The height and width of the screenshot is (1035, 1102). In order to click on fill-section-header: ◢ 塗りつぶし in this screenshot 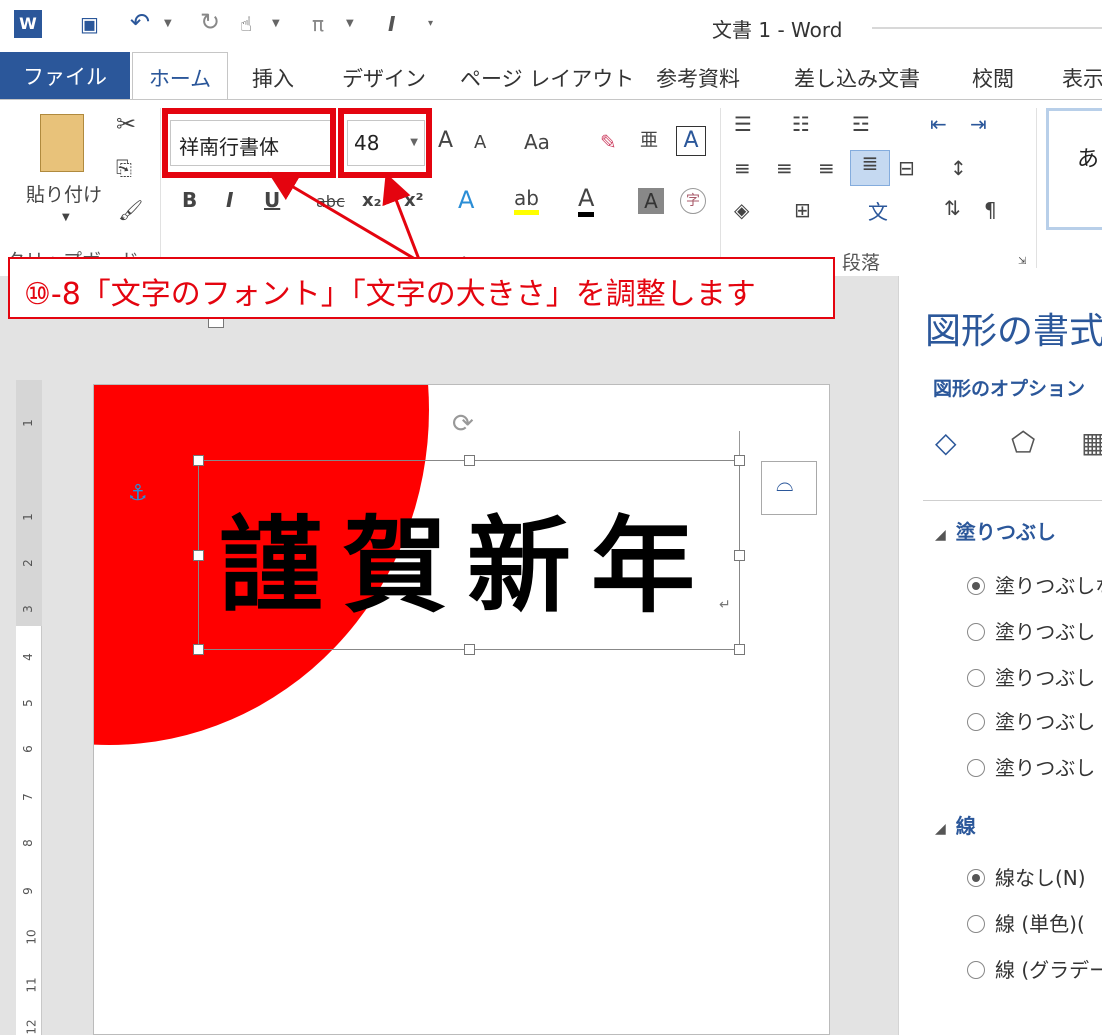, I will do `click(995, 530)`.